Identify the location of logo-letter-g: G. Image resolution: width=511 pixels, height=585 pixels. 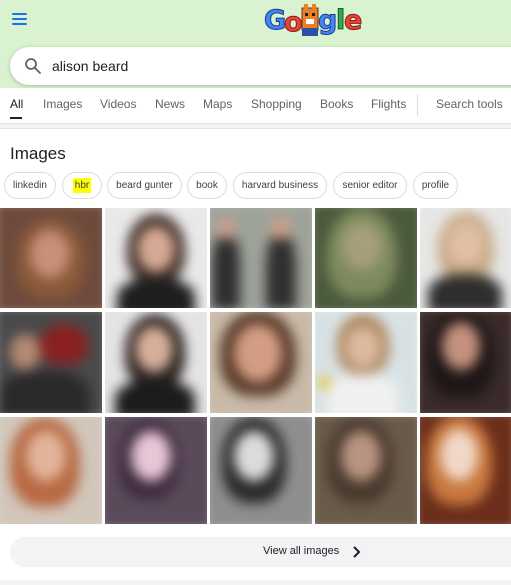
(275, 20).